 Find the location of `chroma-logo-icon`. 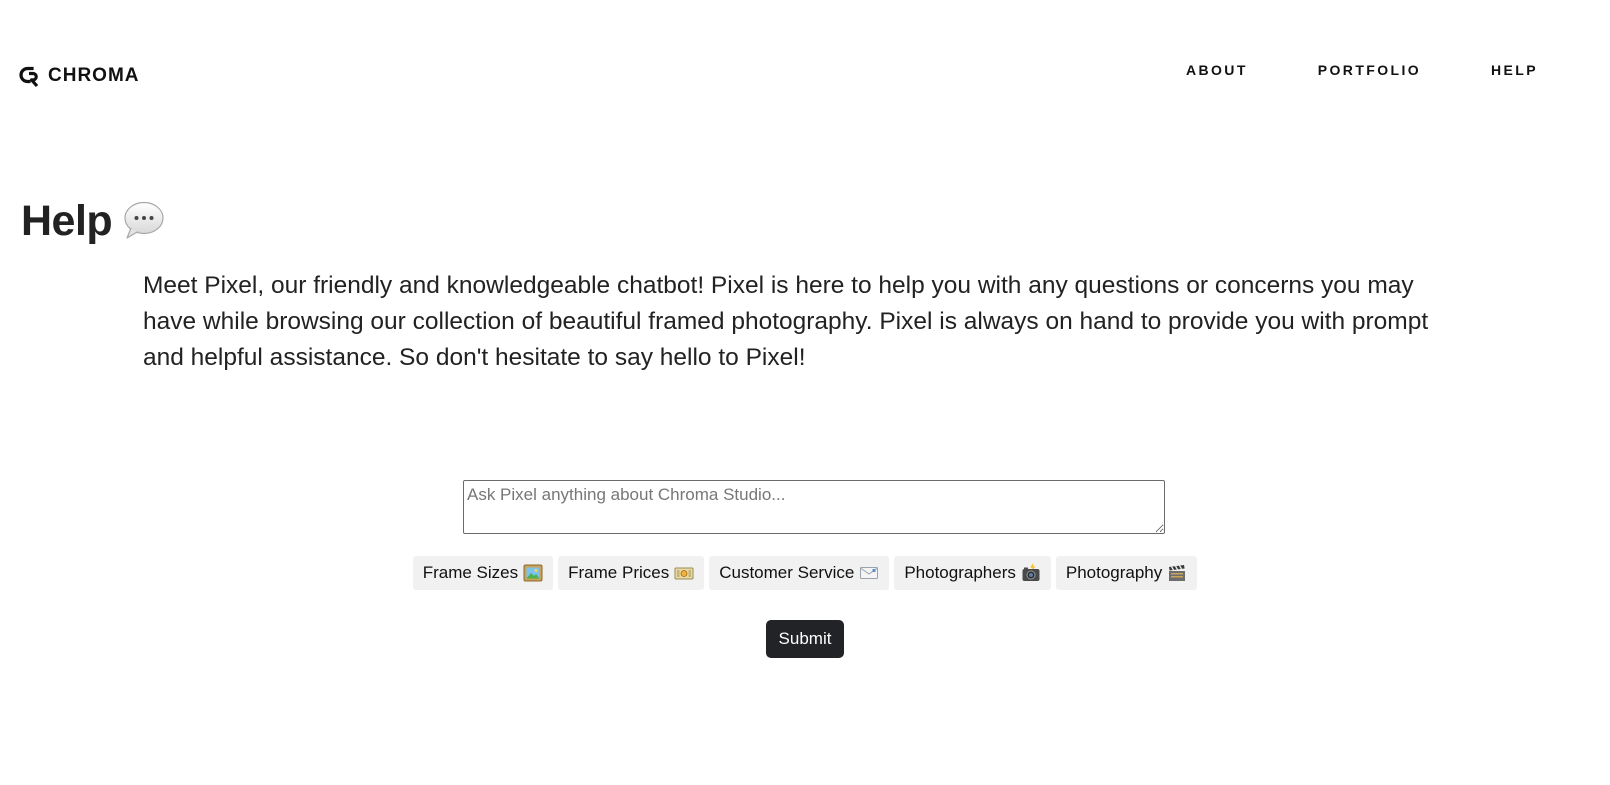

chroma-logo-icon is located at coordinates (29, 77).